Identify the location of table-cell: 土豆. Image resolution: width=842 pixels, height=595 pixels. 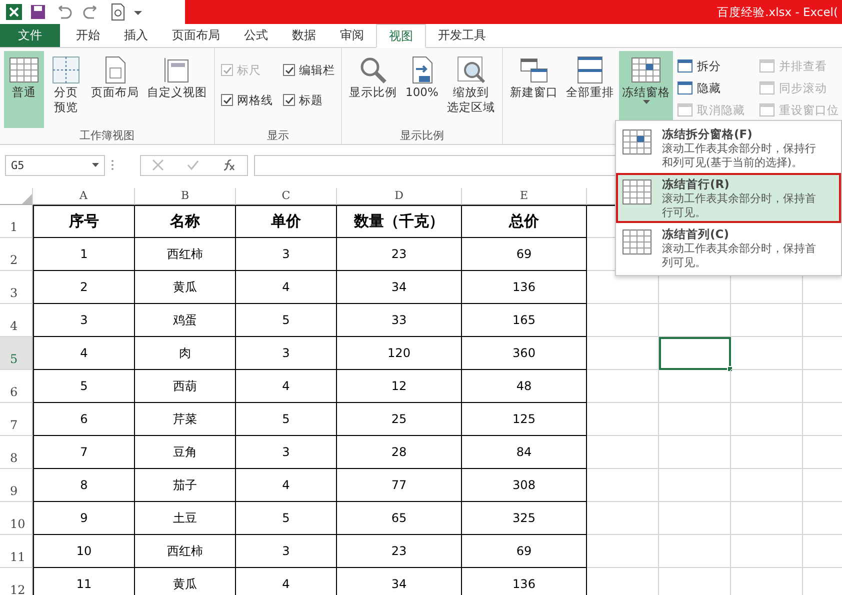
(185, 518).